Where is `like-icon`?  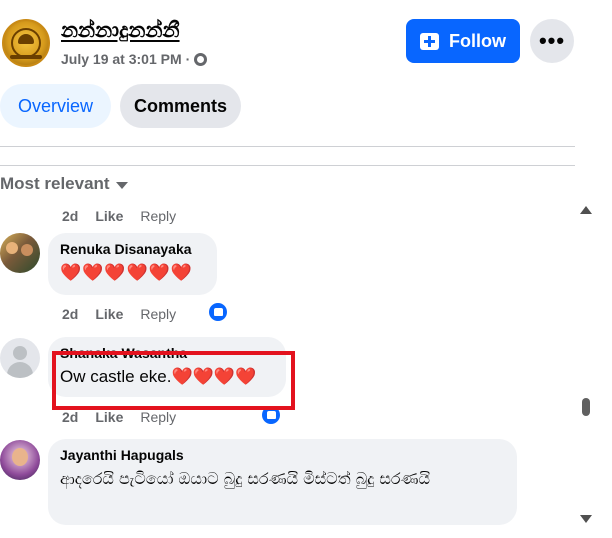
like-icon is located at coordinates (218, 312).